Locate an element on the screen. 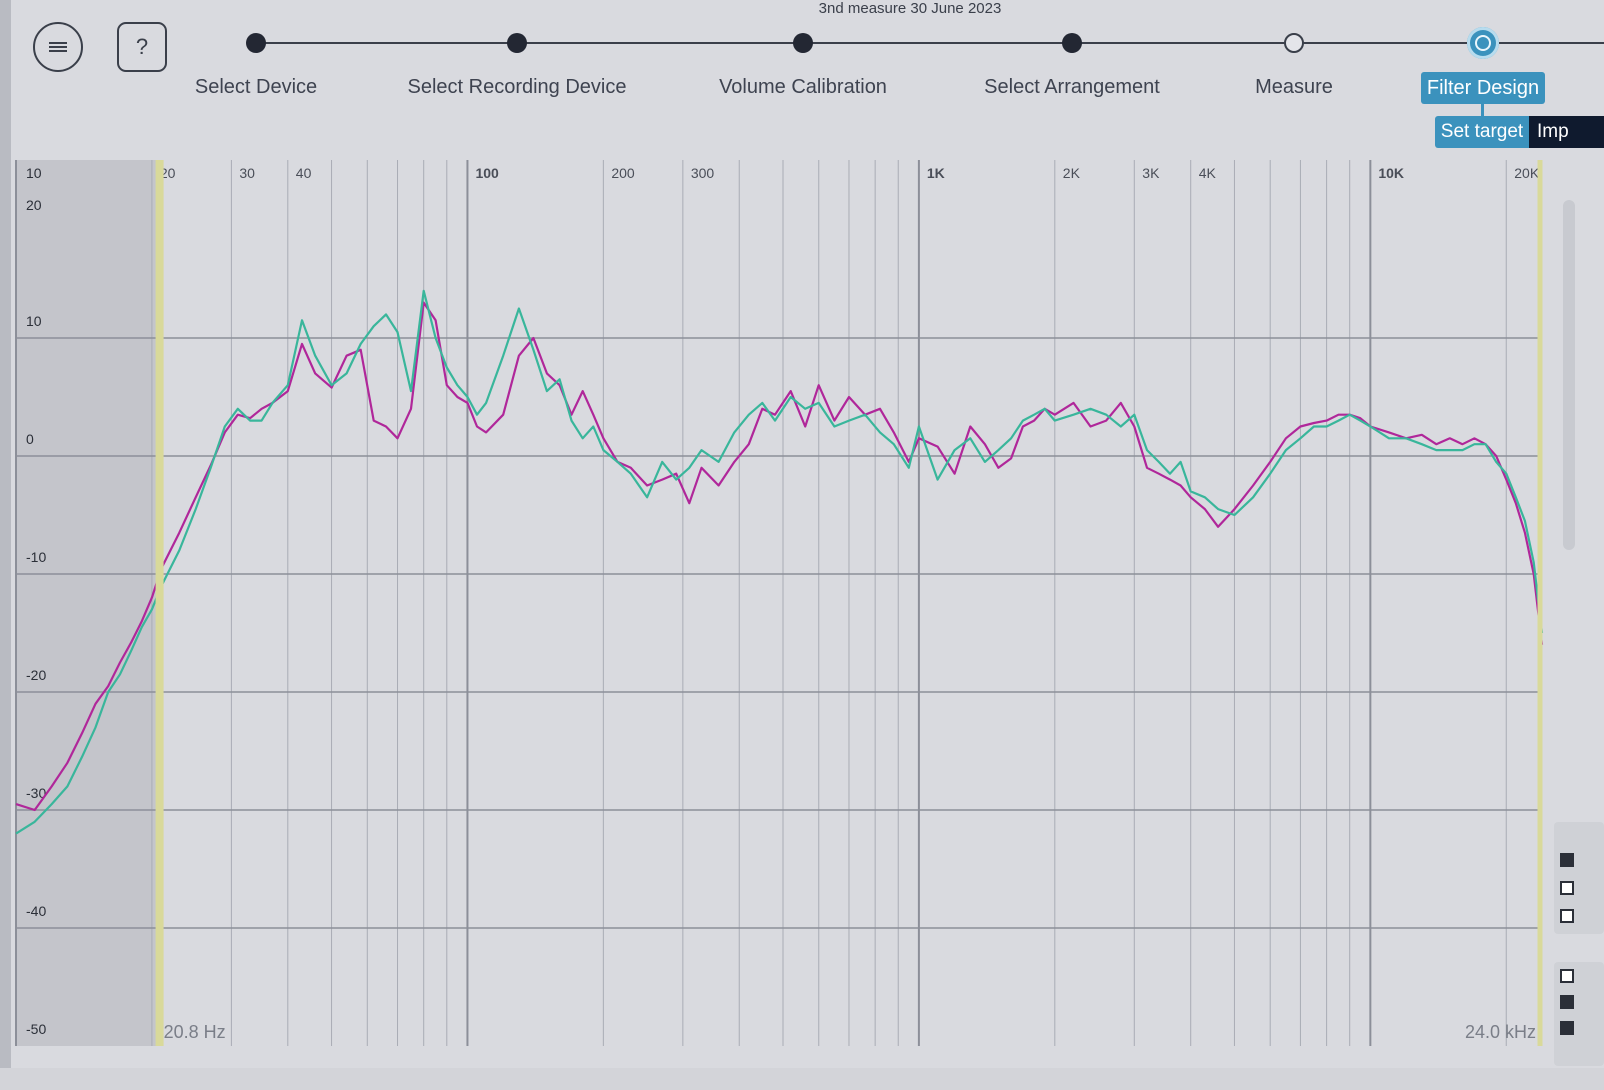 This screenshot has width=1604, height=1090. x-tick-label: 3K is located at coordinates (1151, 173).